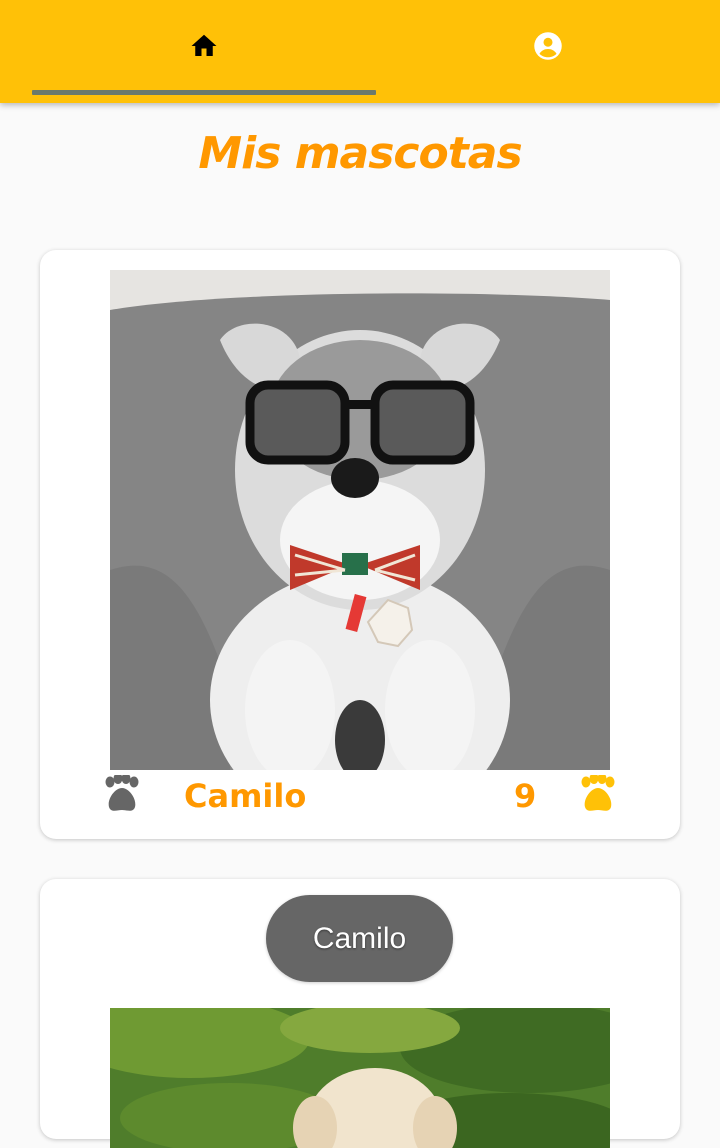 The image size is (720, 1148). Describe the element at coordinates (360, 1078) in the screenshot. I see `pet-photo` at that location.